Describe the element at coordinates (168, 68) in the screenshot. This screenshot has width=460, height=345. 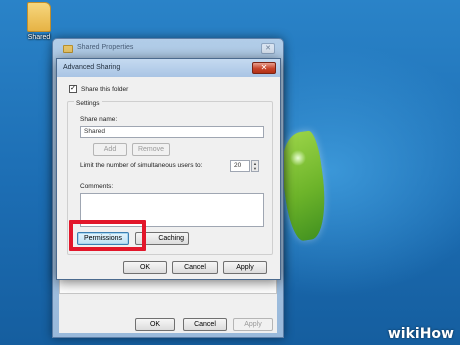
I see `dialog-titlebar: Advanced Sharing ✕` at that location.